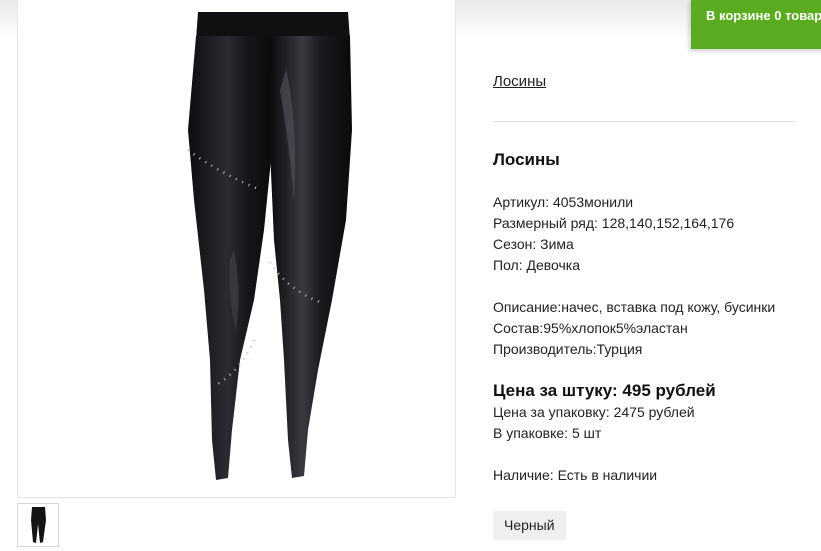 This screenshot has width=821, height=551. I want to click on divider, so click(644, 121).